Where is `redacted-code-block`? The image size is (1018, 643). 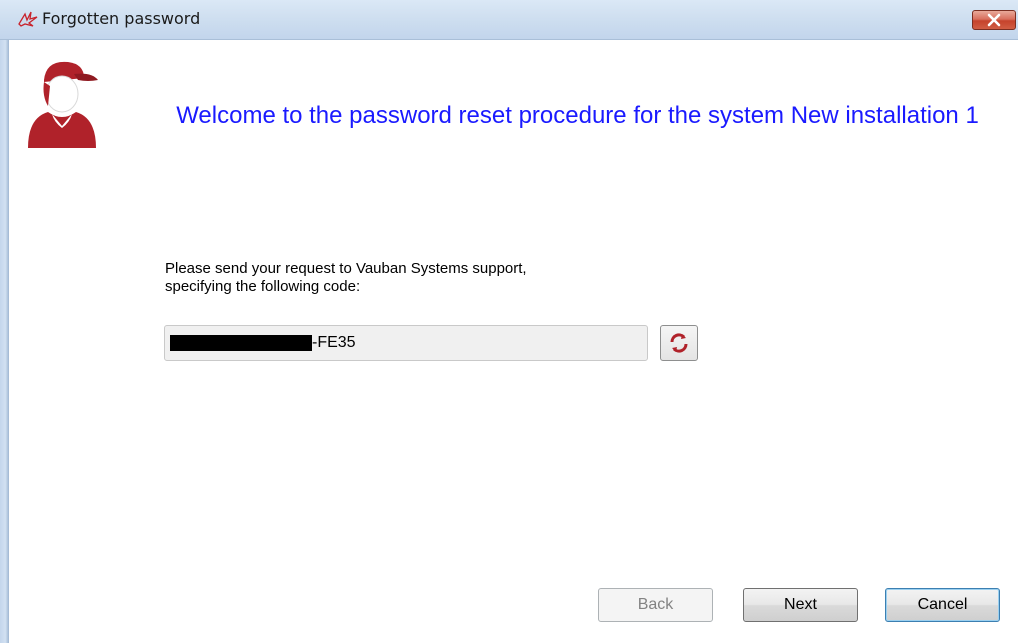 redacted-code-block is located at coordinates (241, 343).